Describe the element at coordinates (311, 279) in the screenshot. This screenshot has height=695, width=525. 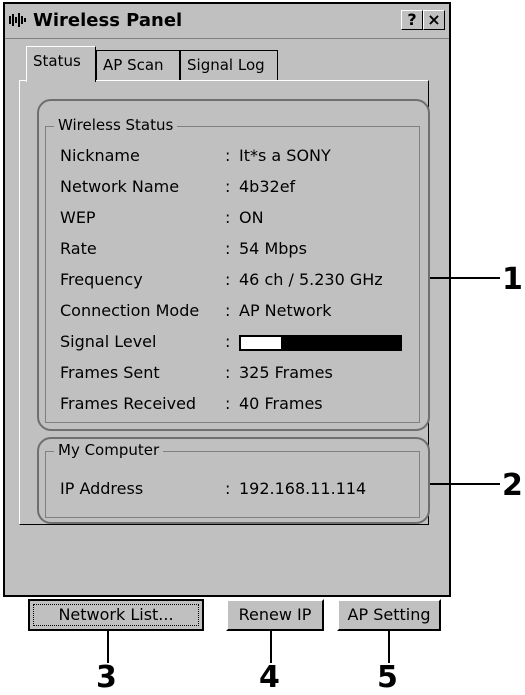
I see `frequency-value: 46 ch / 5.230 GHz` at that location.